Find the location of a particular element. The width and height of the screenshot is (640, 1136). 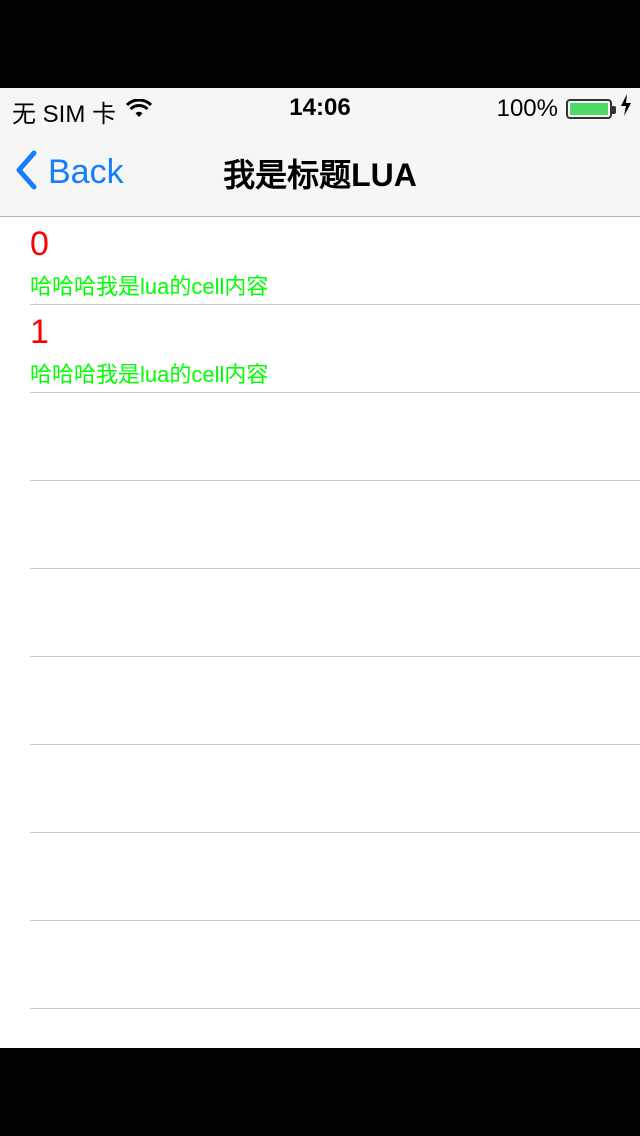

row-number: 1 is located at coordinates (39, 332).